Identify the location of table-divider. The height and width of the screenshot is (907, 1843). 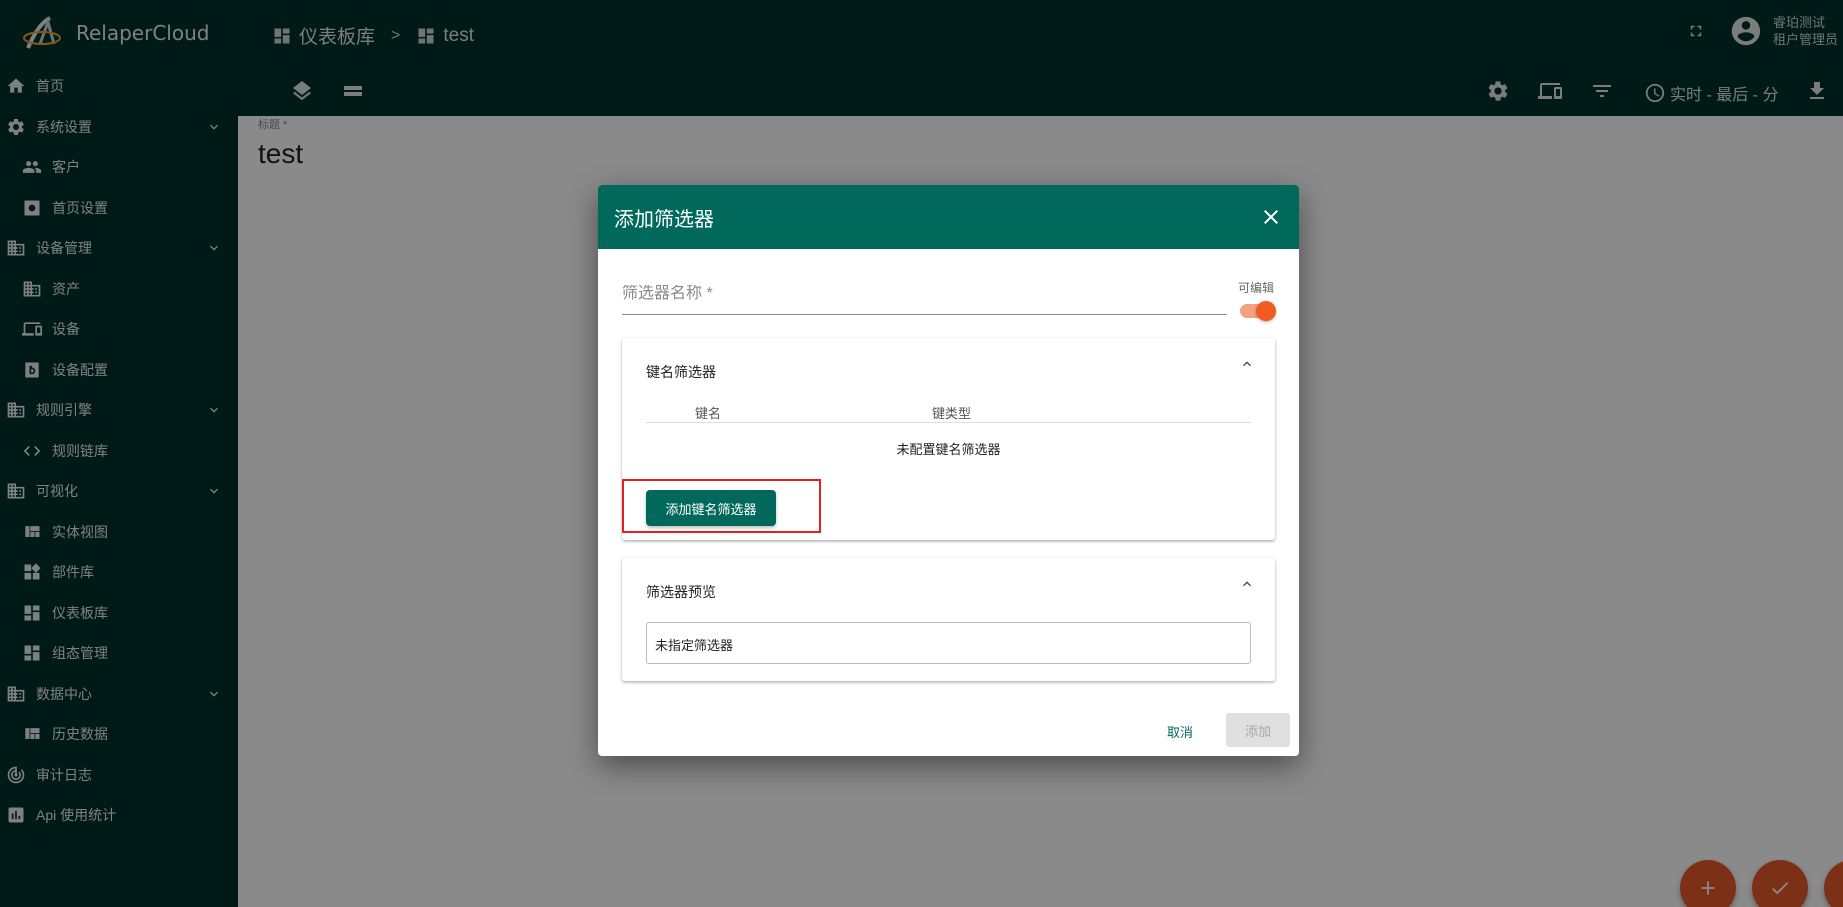
(948, 422).